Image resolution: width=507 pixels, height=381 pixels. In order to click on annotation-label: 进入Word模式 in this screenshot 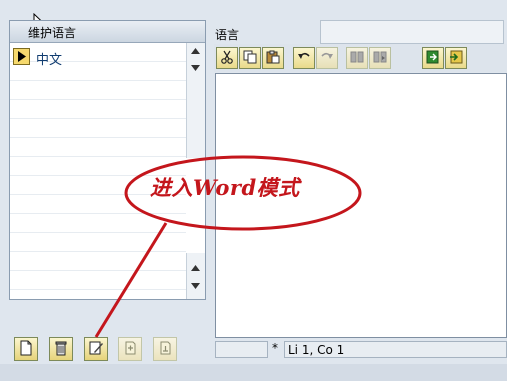, I will do `click(225, 187)`.